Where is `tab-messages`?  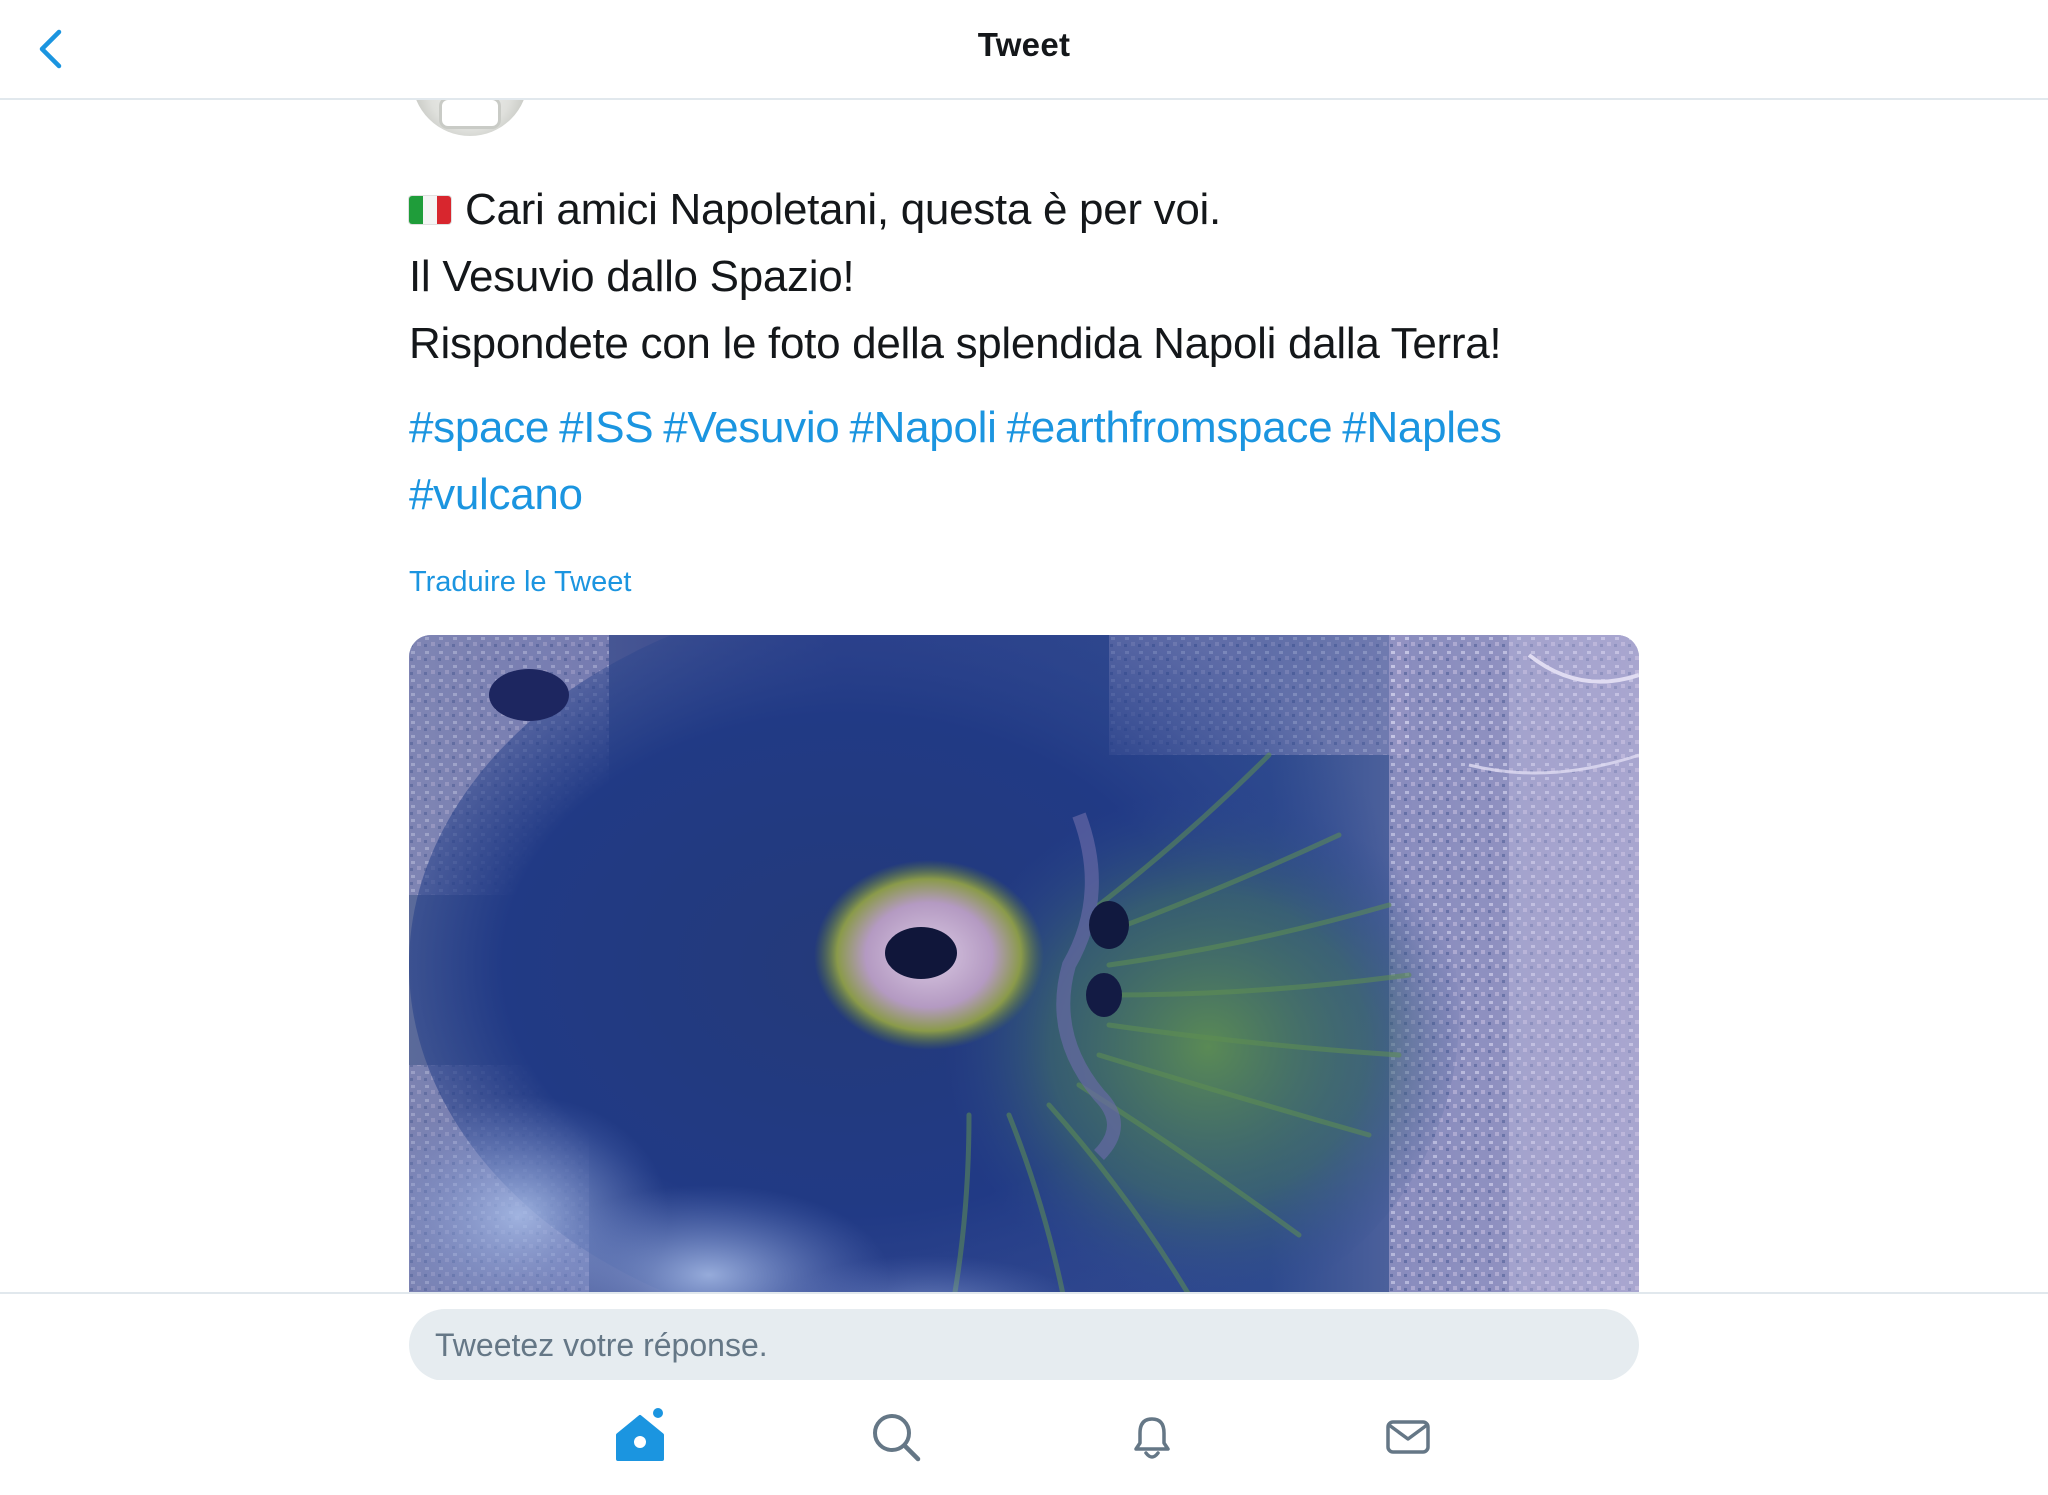 tab-messages is located at coordinates (1408, 1437).